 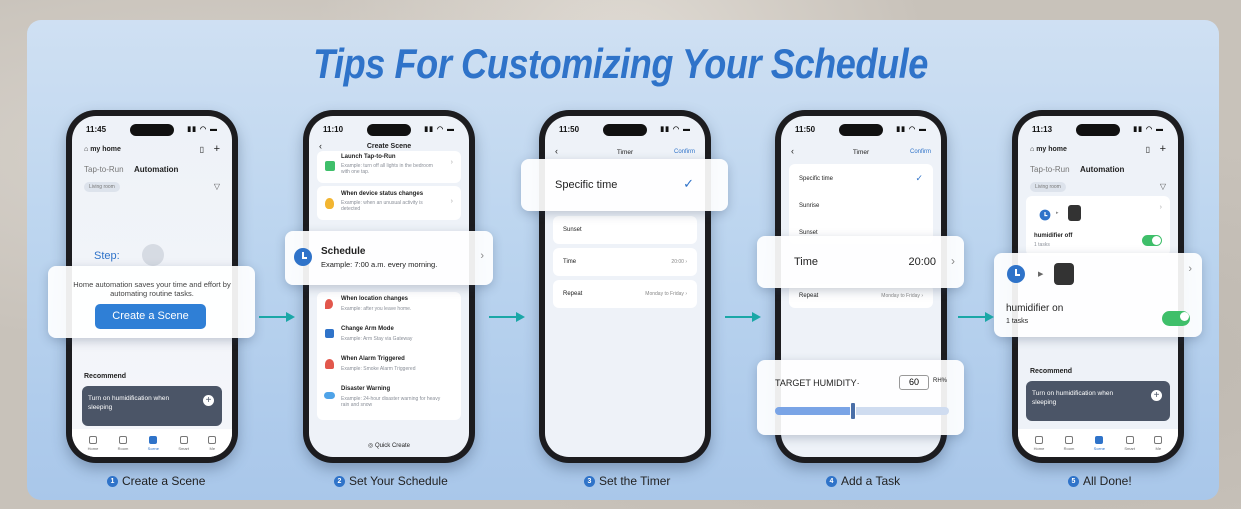 I want to click on time-popup: Time 20:00 ›, so click(x=860, y=262).